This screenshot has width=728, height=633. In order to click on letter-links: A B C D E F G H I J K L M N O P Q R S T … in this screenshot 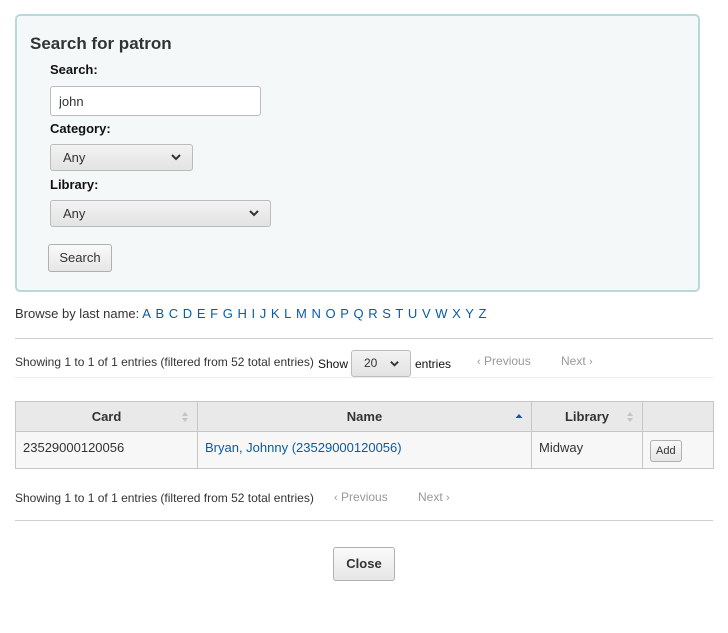, I will do `click(314, 313)`.